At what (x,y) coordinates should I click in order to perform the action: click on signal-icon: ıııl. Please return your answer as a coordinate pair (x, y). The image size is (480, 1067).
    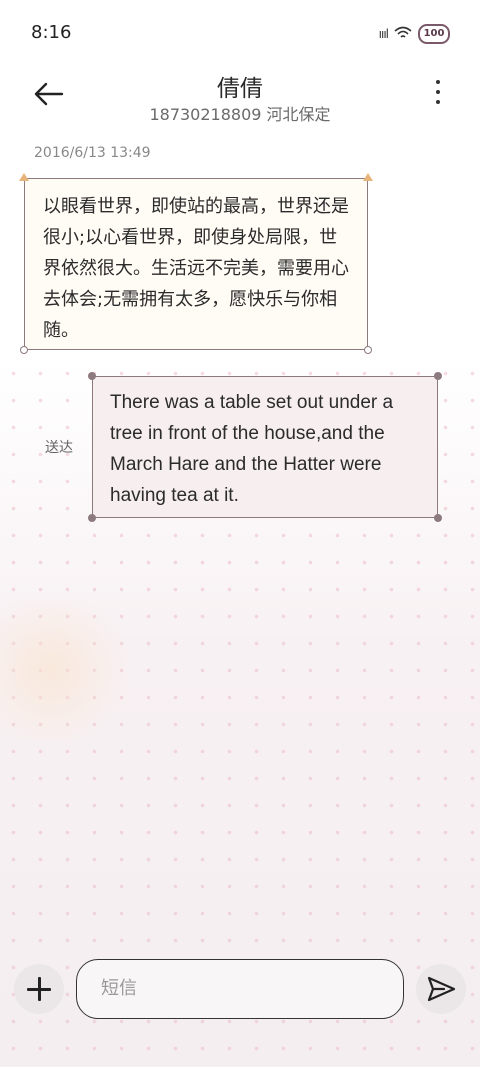
    Looking at the image, I should click on (383, 34).